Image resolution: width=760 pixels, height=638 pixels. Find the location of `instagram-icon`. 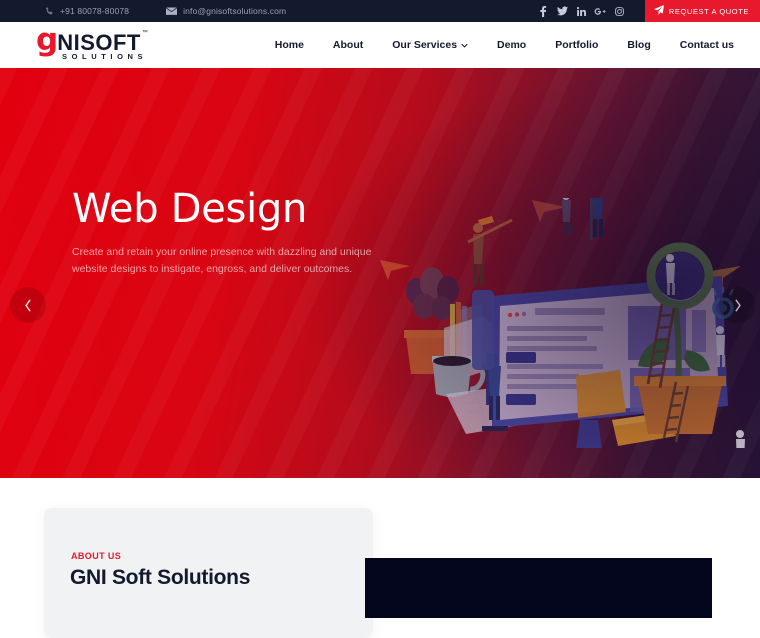

instagram-icon is located at coordinates (619, 11).